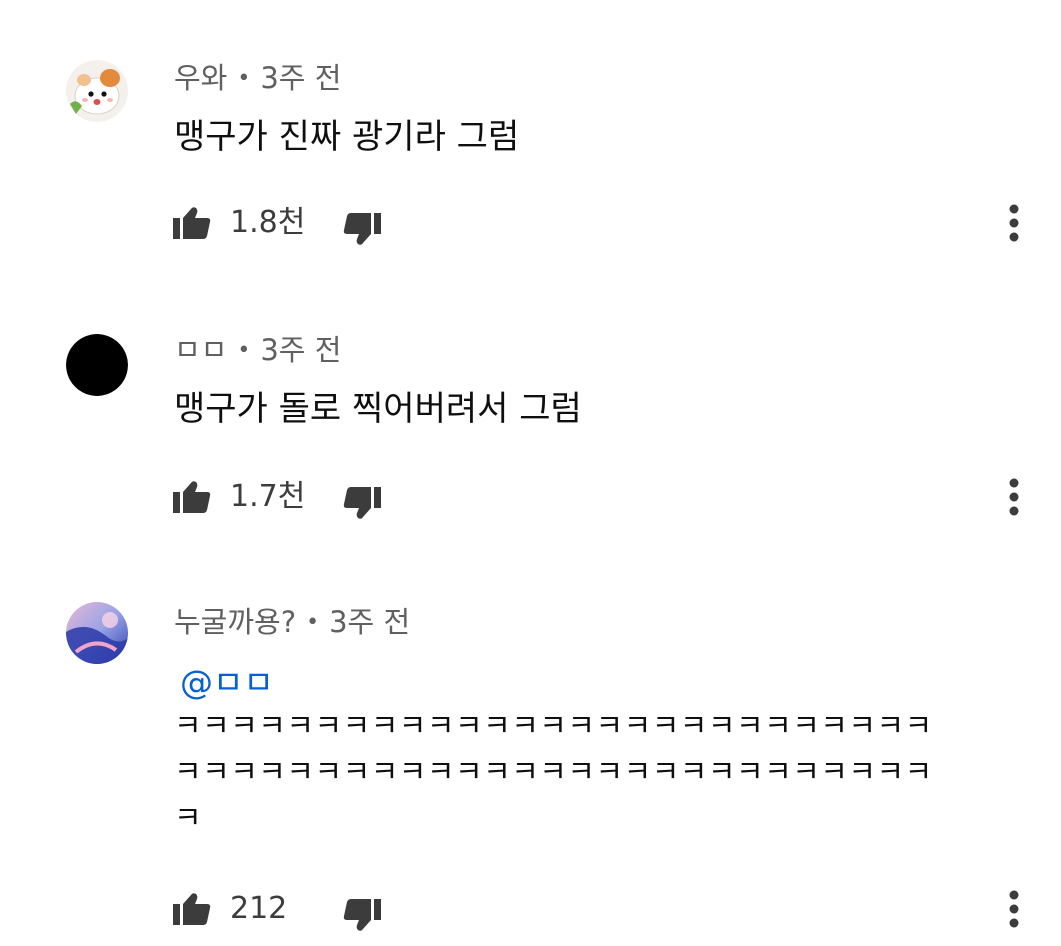 The image size is (1061, 946). What do you see at coordinates (235, 622) in the screenshot?
I see `author-name: 누굴까용?` at bounding box center [235, 622].